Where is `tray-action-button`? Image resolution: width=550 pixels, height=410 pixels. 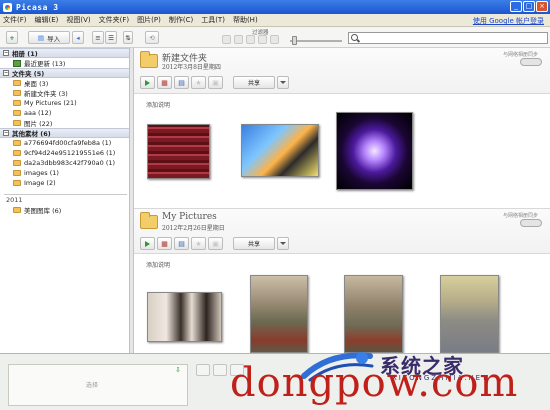 tray-action-button is located at coordinates (203, 370).